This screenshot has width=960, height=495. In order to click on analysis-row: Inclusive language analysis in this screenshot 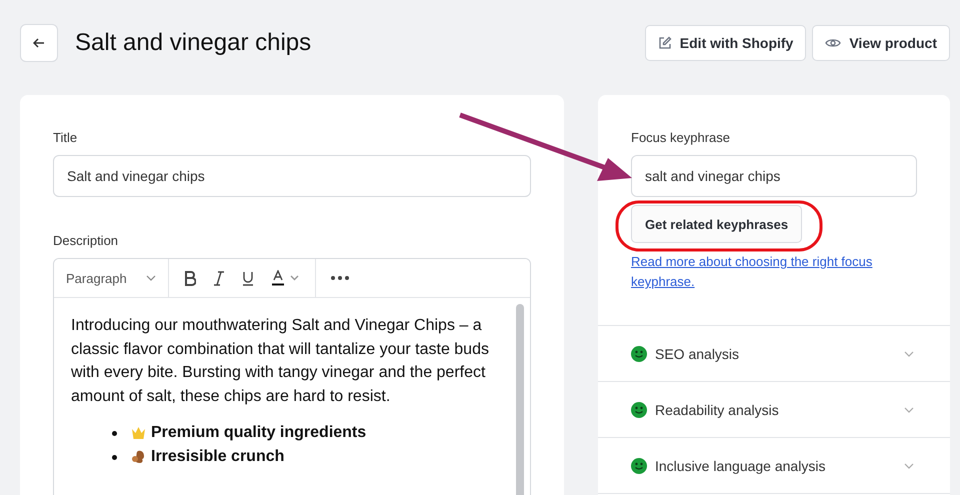, I will do `click(774, 466)`.